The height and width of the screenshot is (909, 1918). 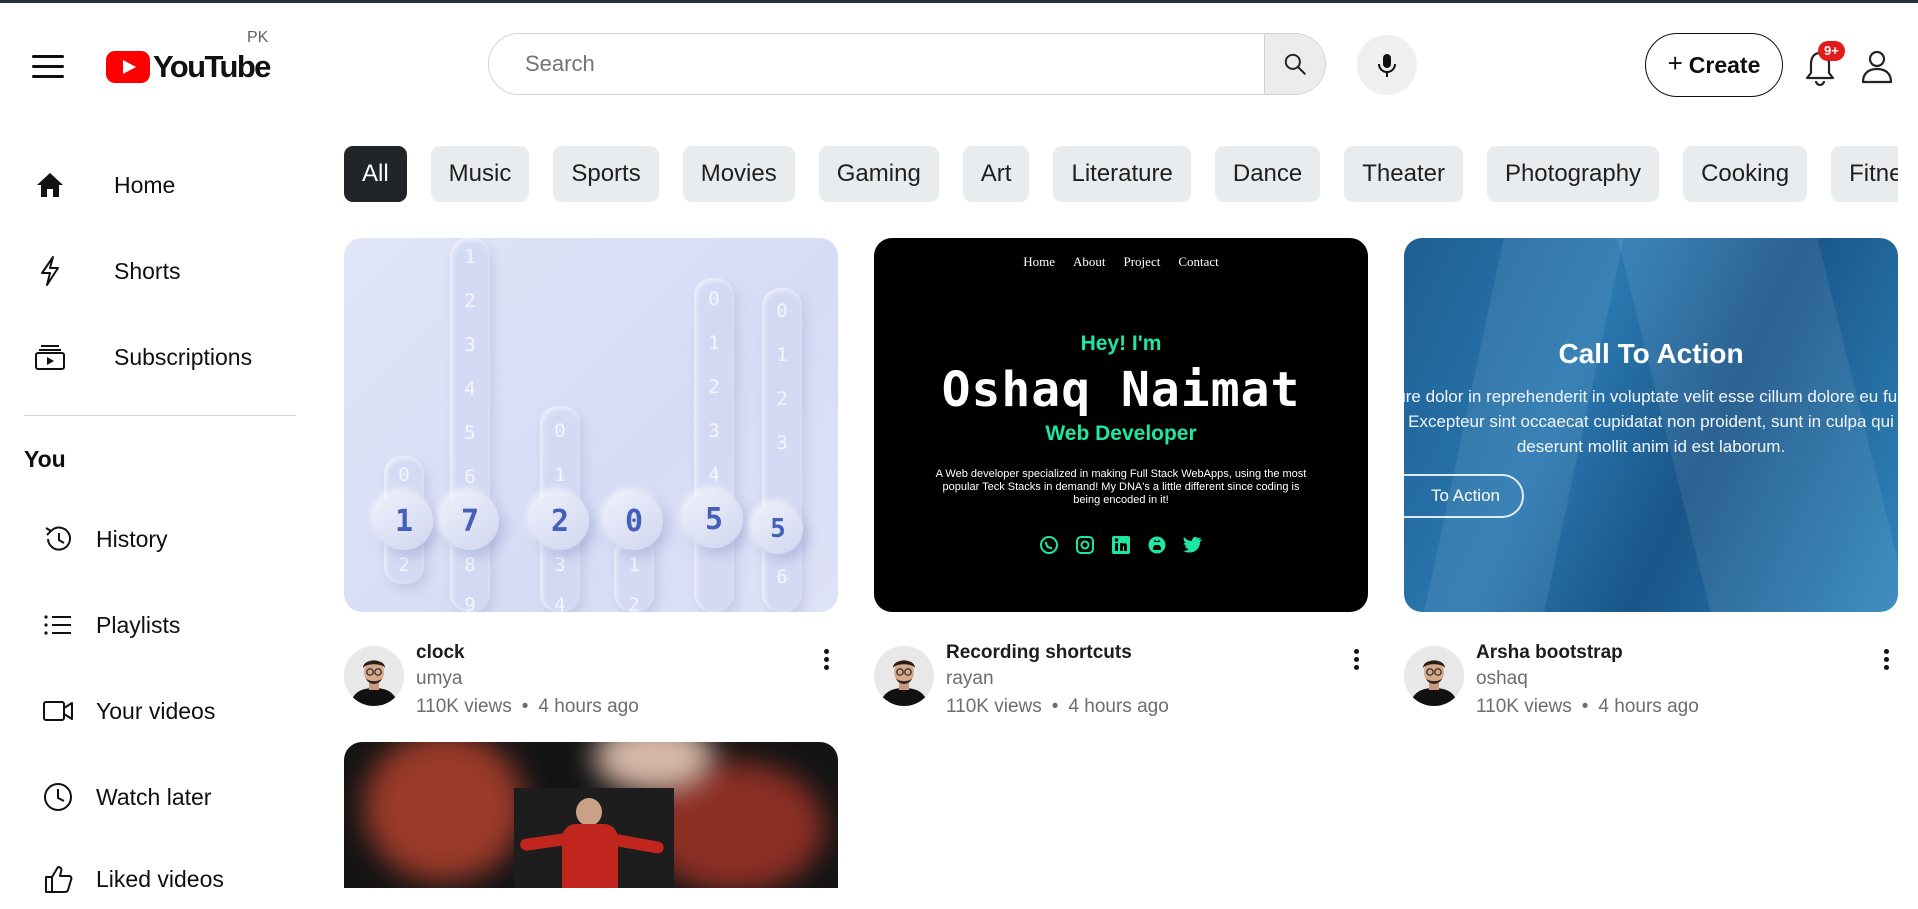 I want to click on user-account-icon, so click(x=1879, y=67).